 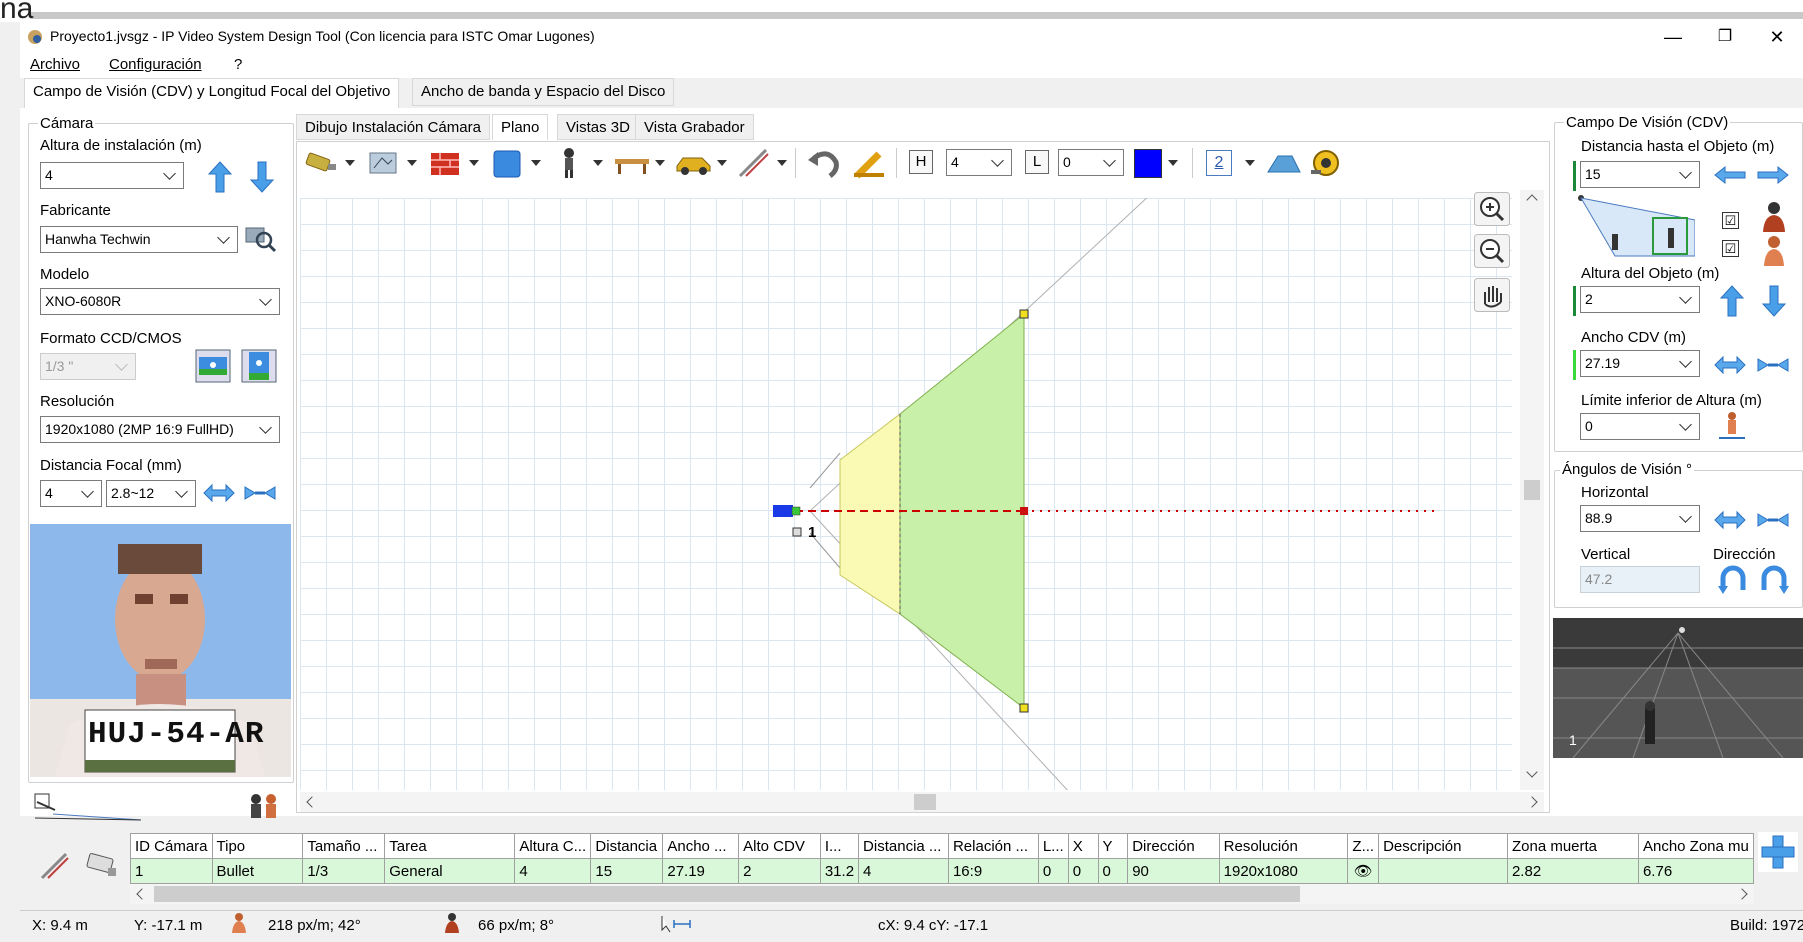 I want to click on model-combo: XNO-6080R, so click(x=160, y=301).